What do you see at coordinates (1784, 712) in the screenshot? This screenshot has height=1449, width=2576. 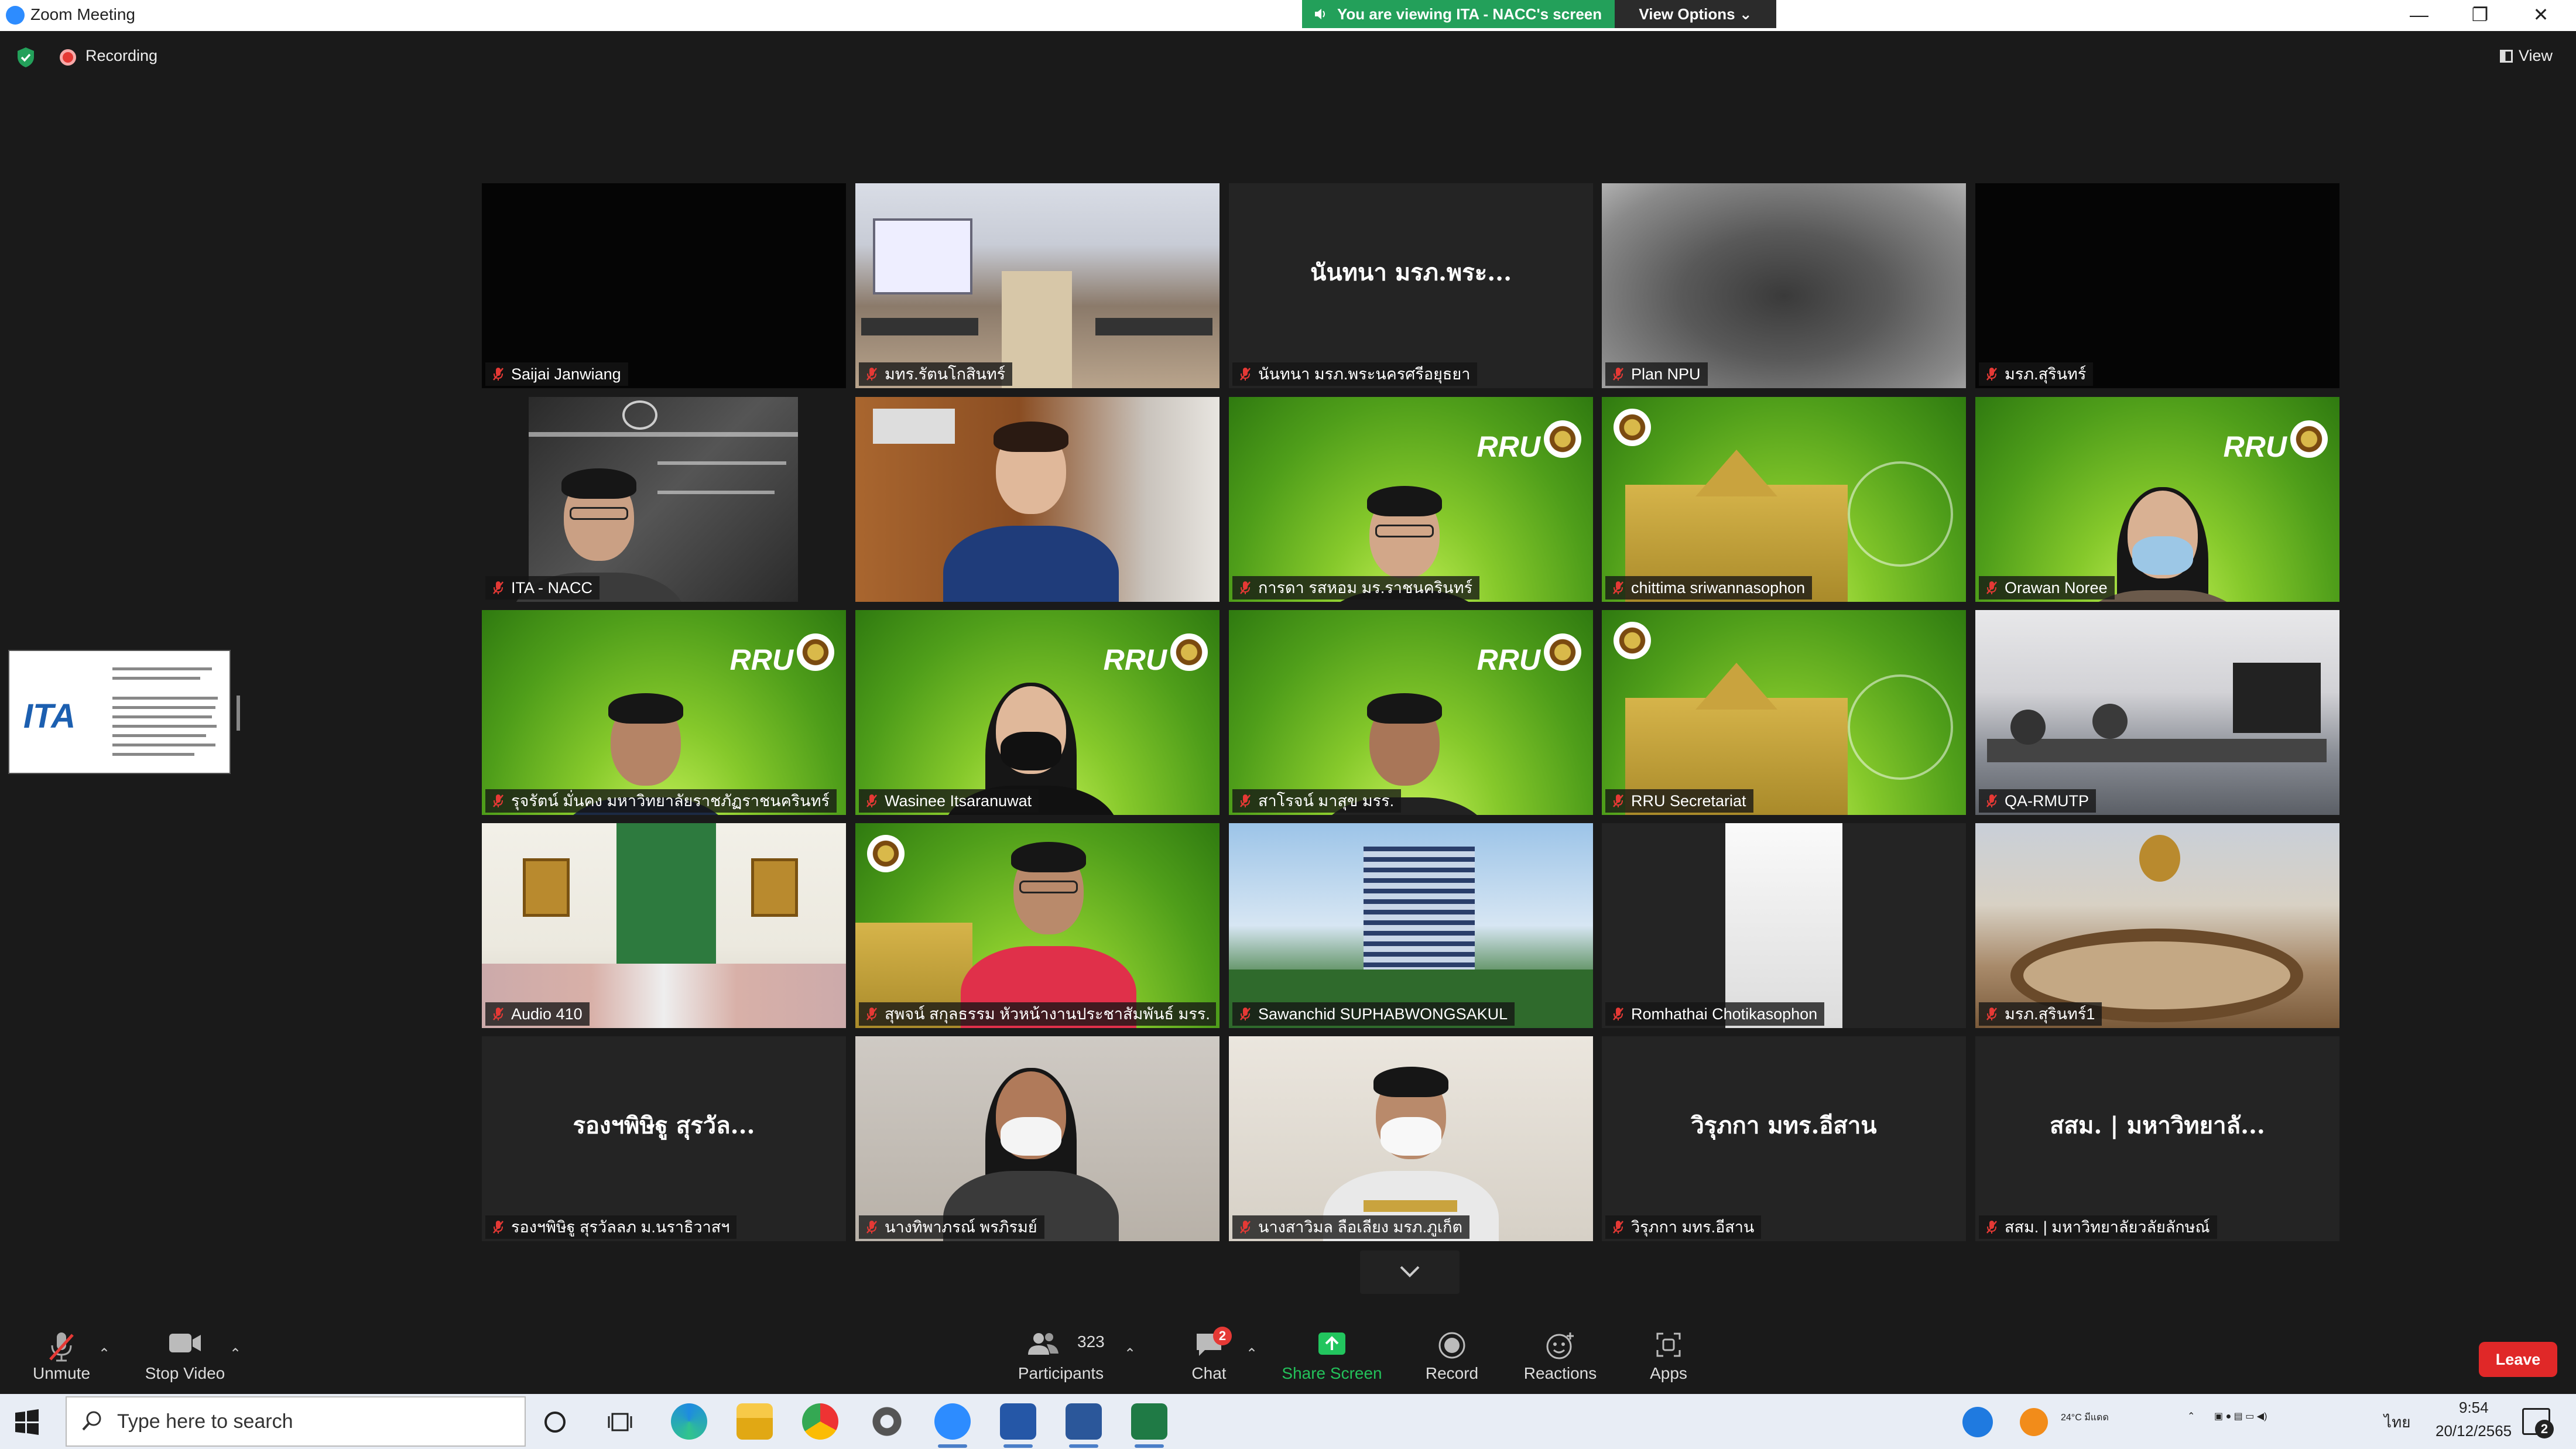 I see `participant-tile: RRU Secretariat` at bounding box center [1784, 712].